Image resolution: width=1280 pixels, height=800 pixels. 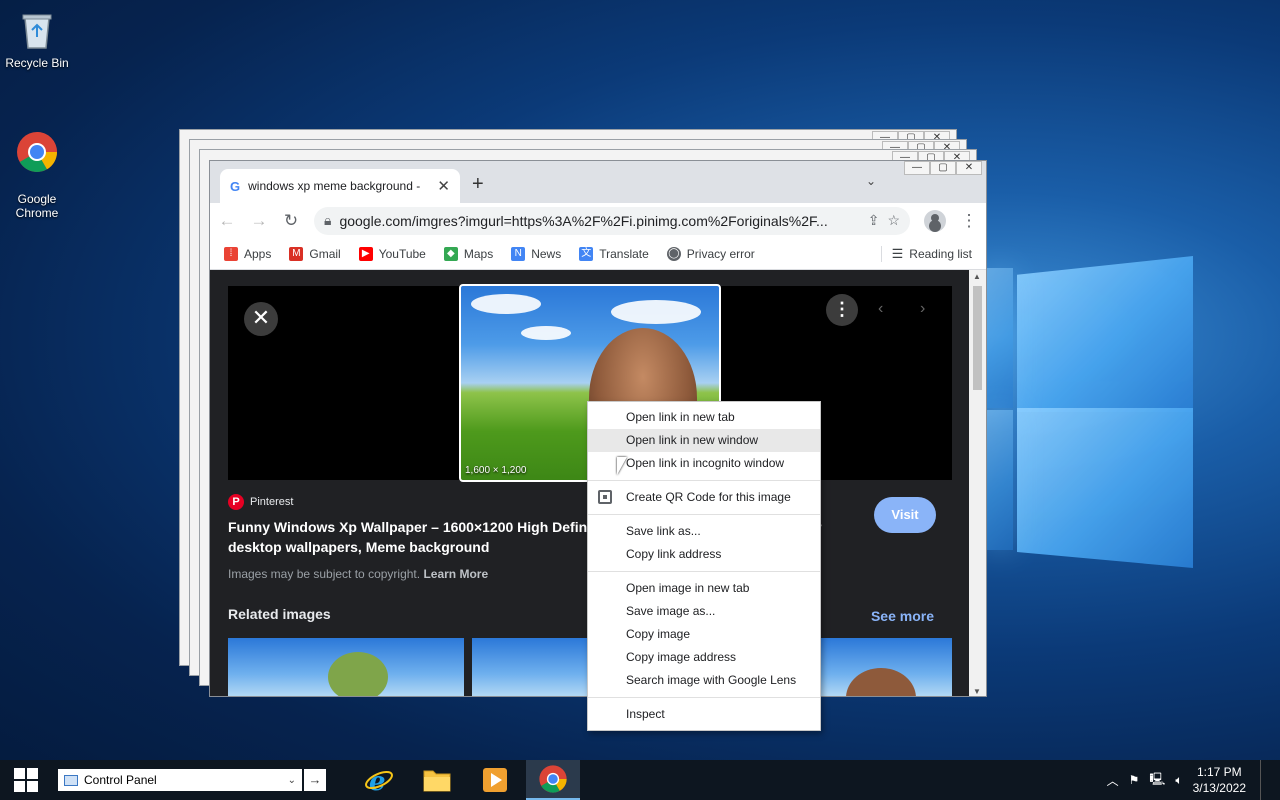 I want to click on menu-item-copy-image: Copy image, so click(x=704, y=634).